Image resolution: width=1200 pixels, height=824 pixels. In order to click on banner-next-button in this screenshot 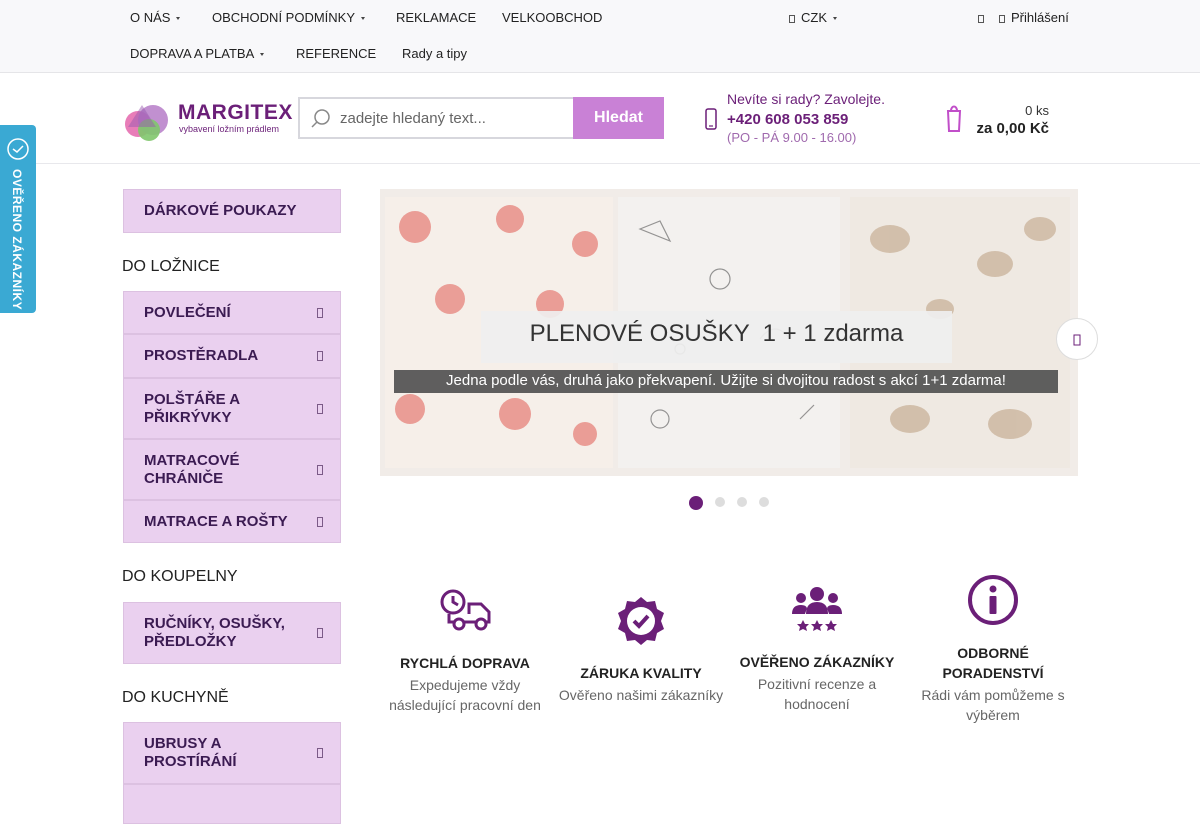, I will do `click(1077, 339)`.